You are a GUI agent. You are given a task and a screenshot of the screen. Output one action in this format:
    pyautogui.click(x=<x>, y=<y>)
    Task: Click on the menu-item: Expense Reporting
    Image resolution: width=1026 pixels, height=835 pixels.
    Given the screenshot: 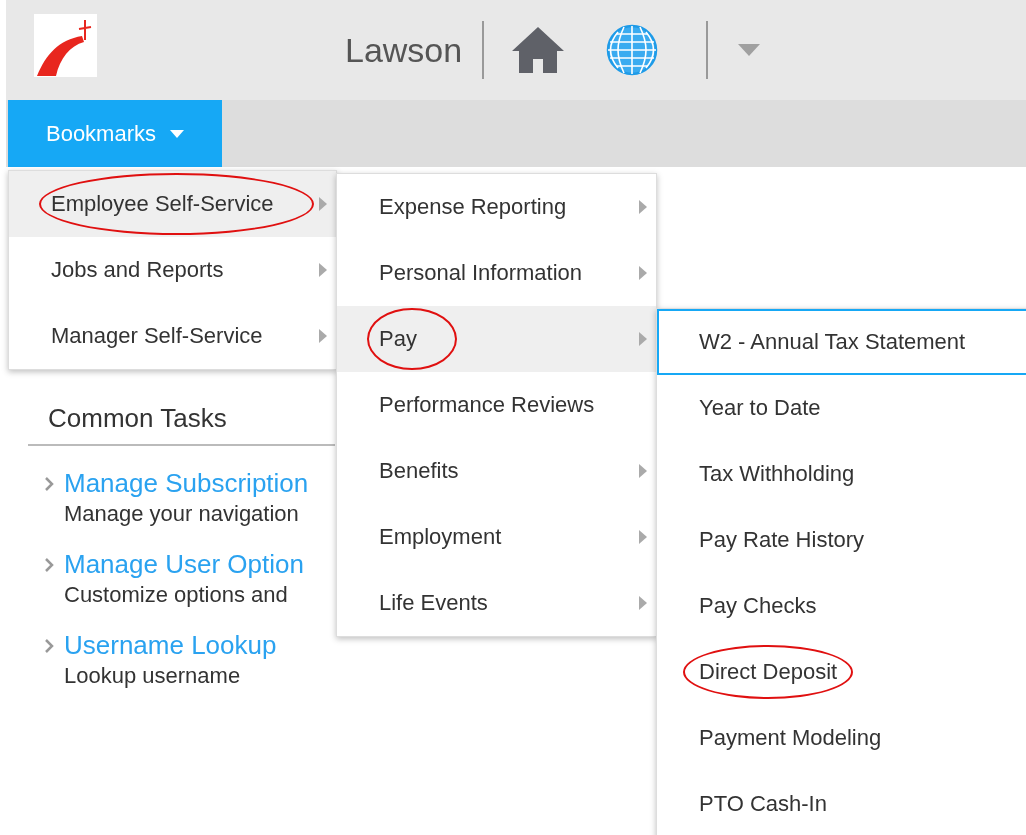 What is the action you would take?
    pyautogui.click(x=496, y=207)
    